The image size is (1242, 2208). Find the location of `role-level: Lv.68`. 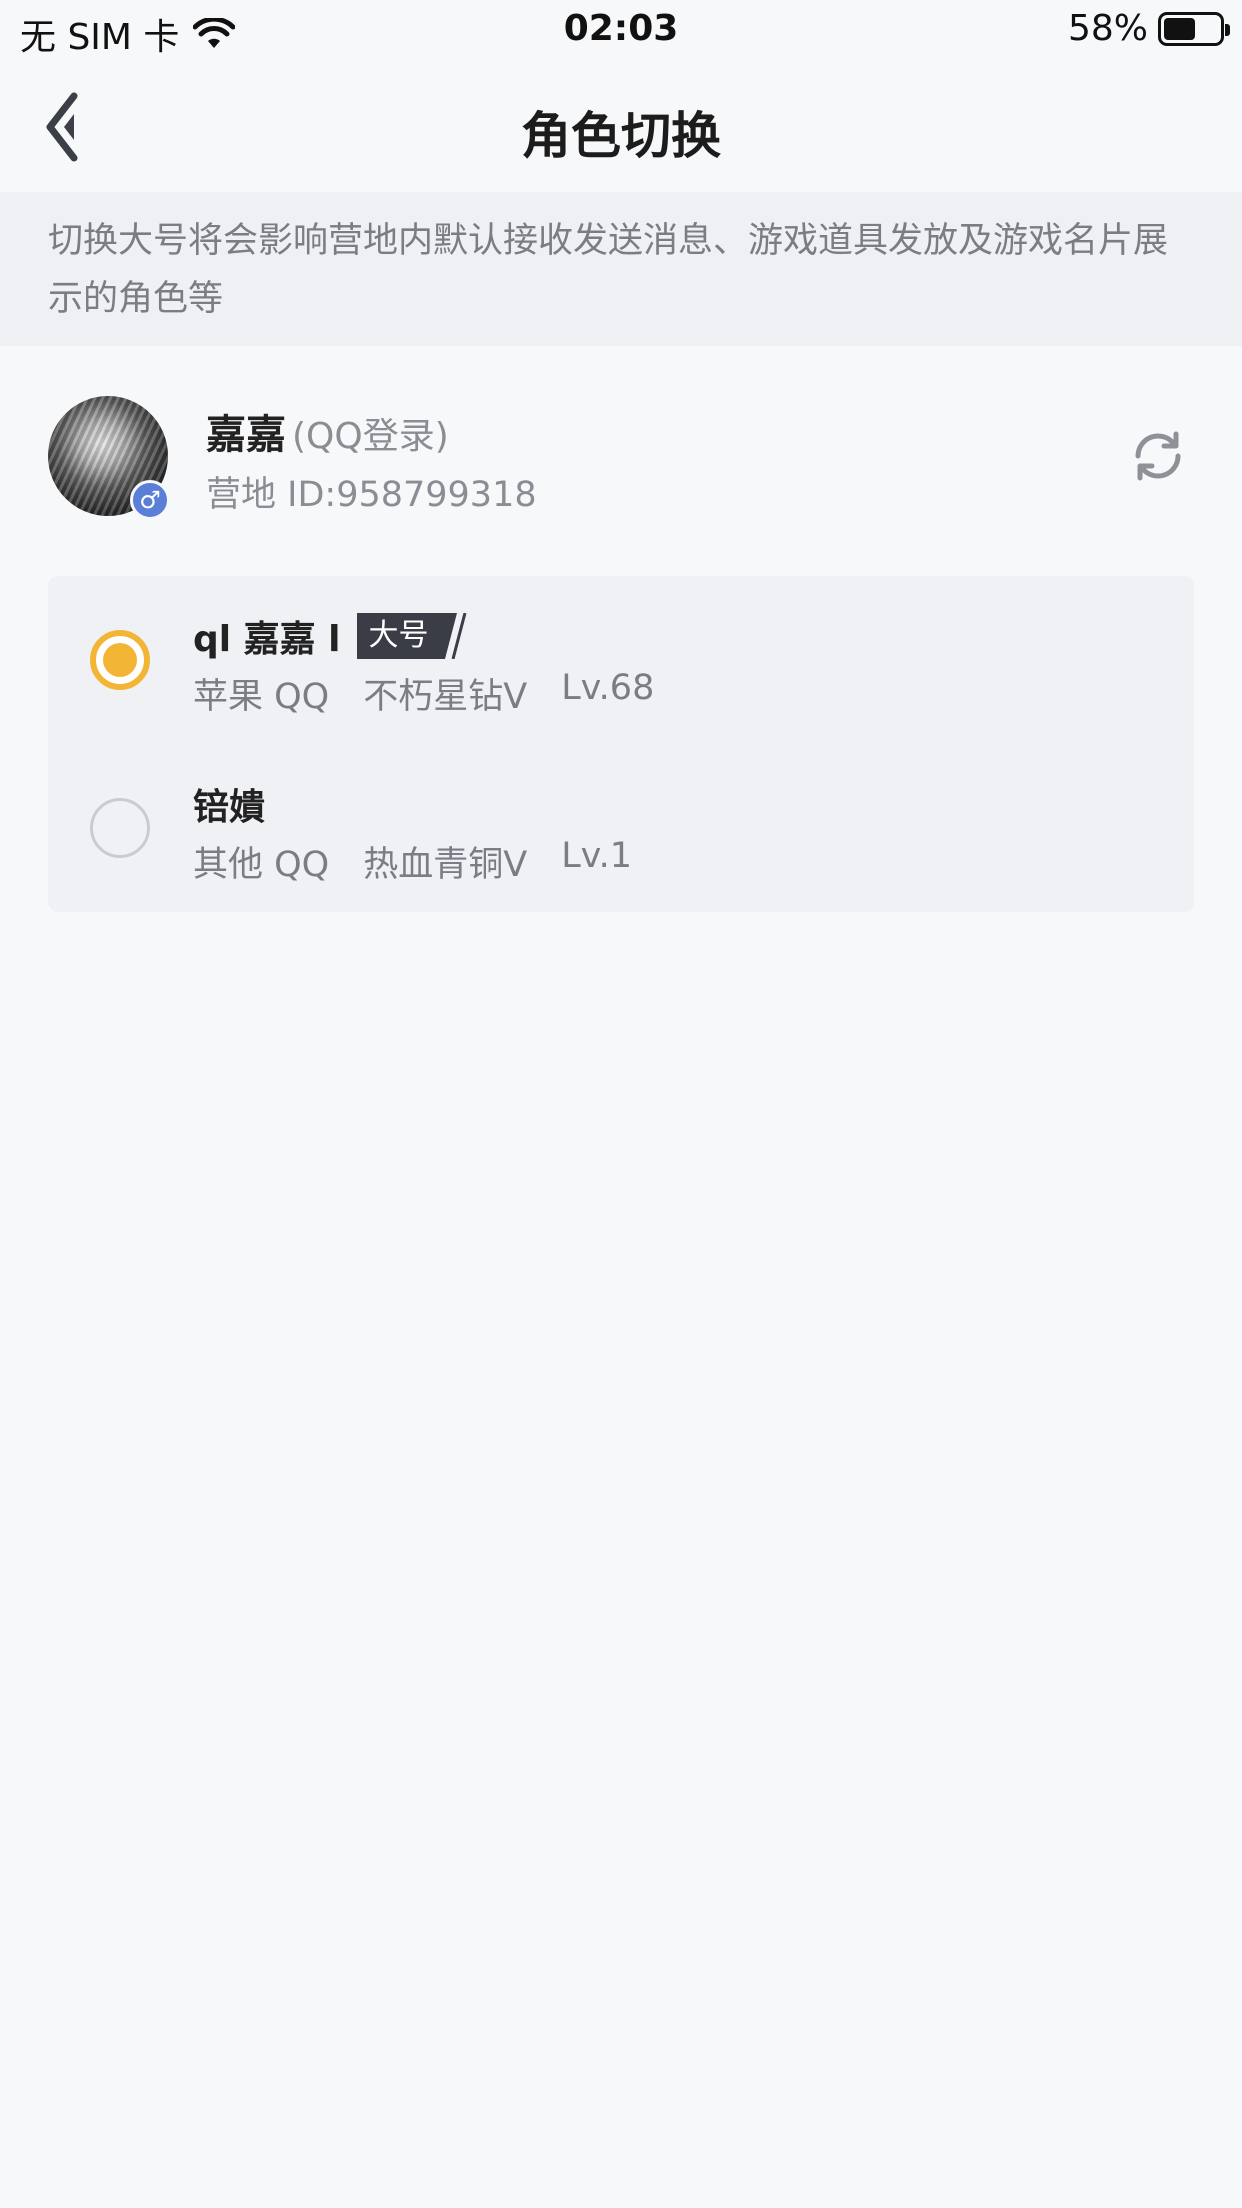

role-level: Lv.68 is located at coordinates (608, 688).